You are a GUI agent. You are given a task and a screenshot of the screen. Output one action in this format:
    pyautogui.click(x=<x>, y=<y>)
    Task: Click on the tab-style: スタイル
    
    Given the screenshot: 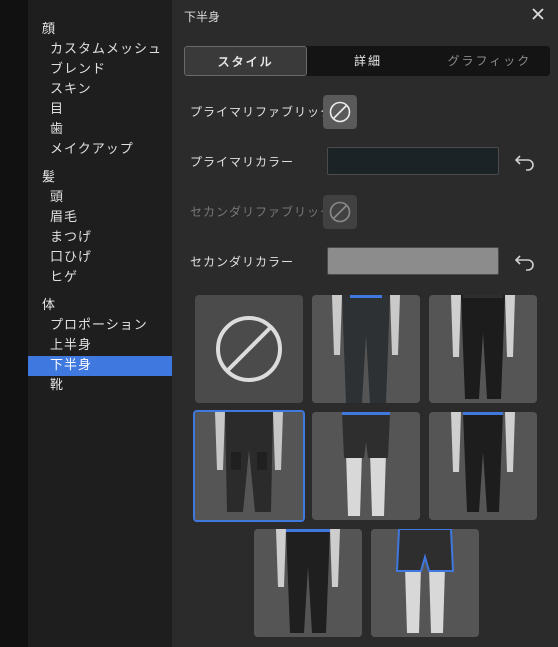 What is the action you would take?
    pyautogui.click(x=246, y=61)
    